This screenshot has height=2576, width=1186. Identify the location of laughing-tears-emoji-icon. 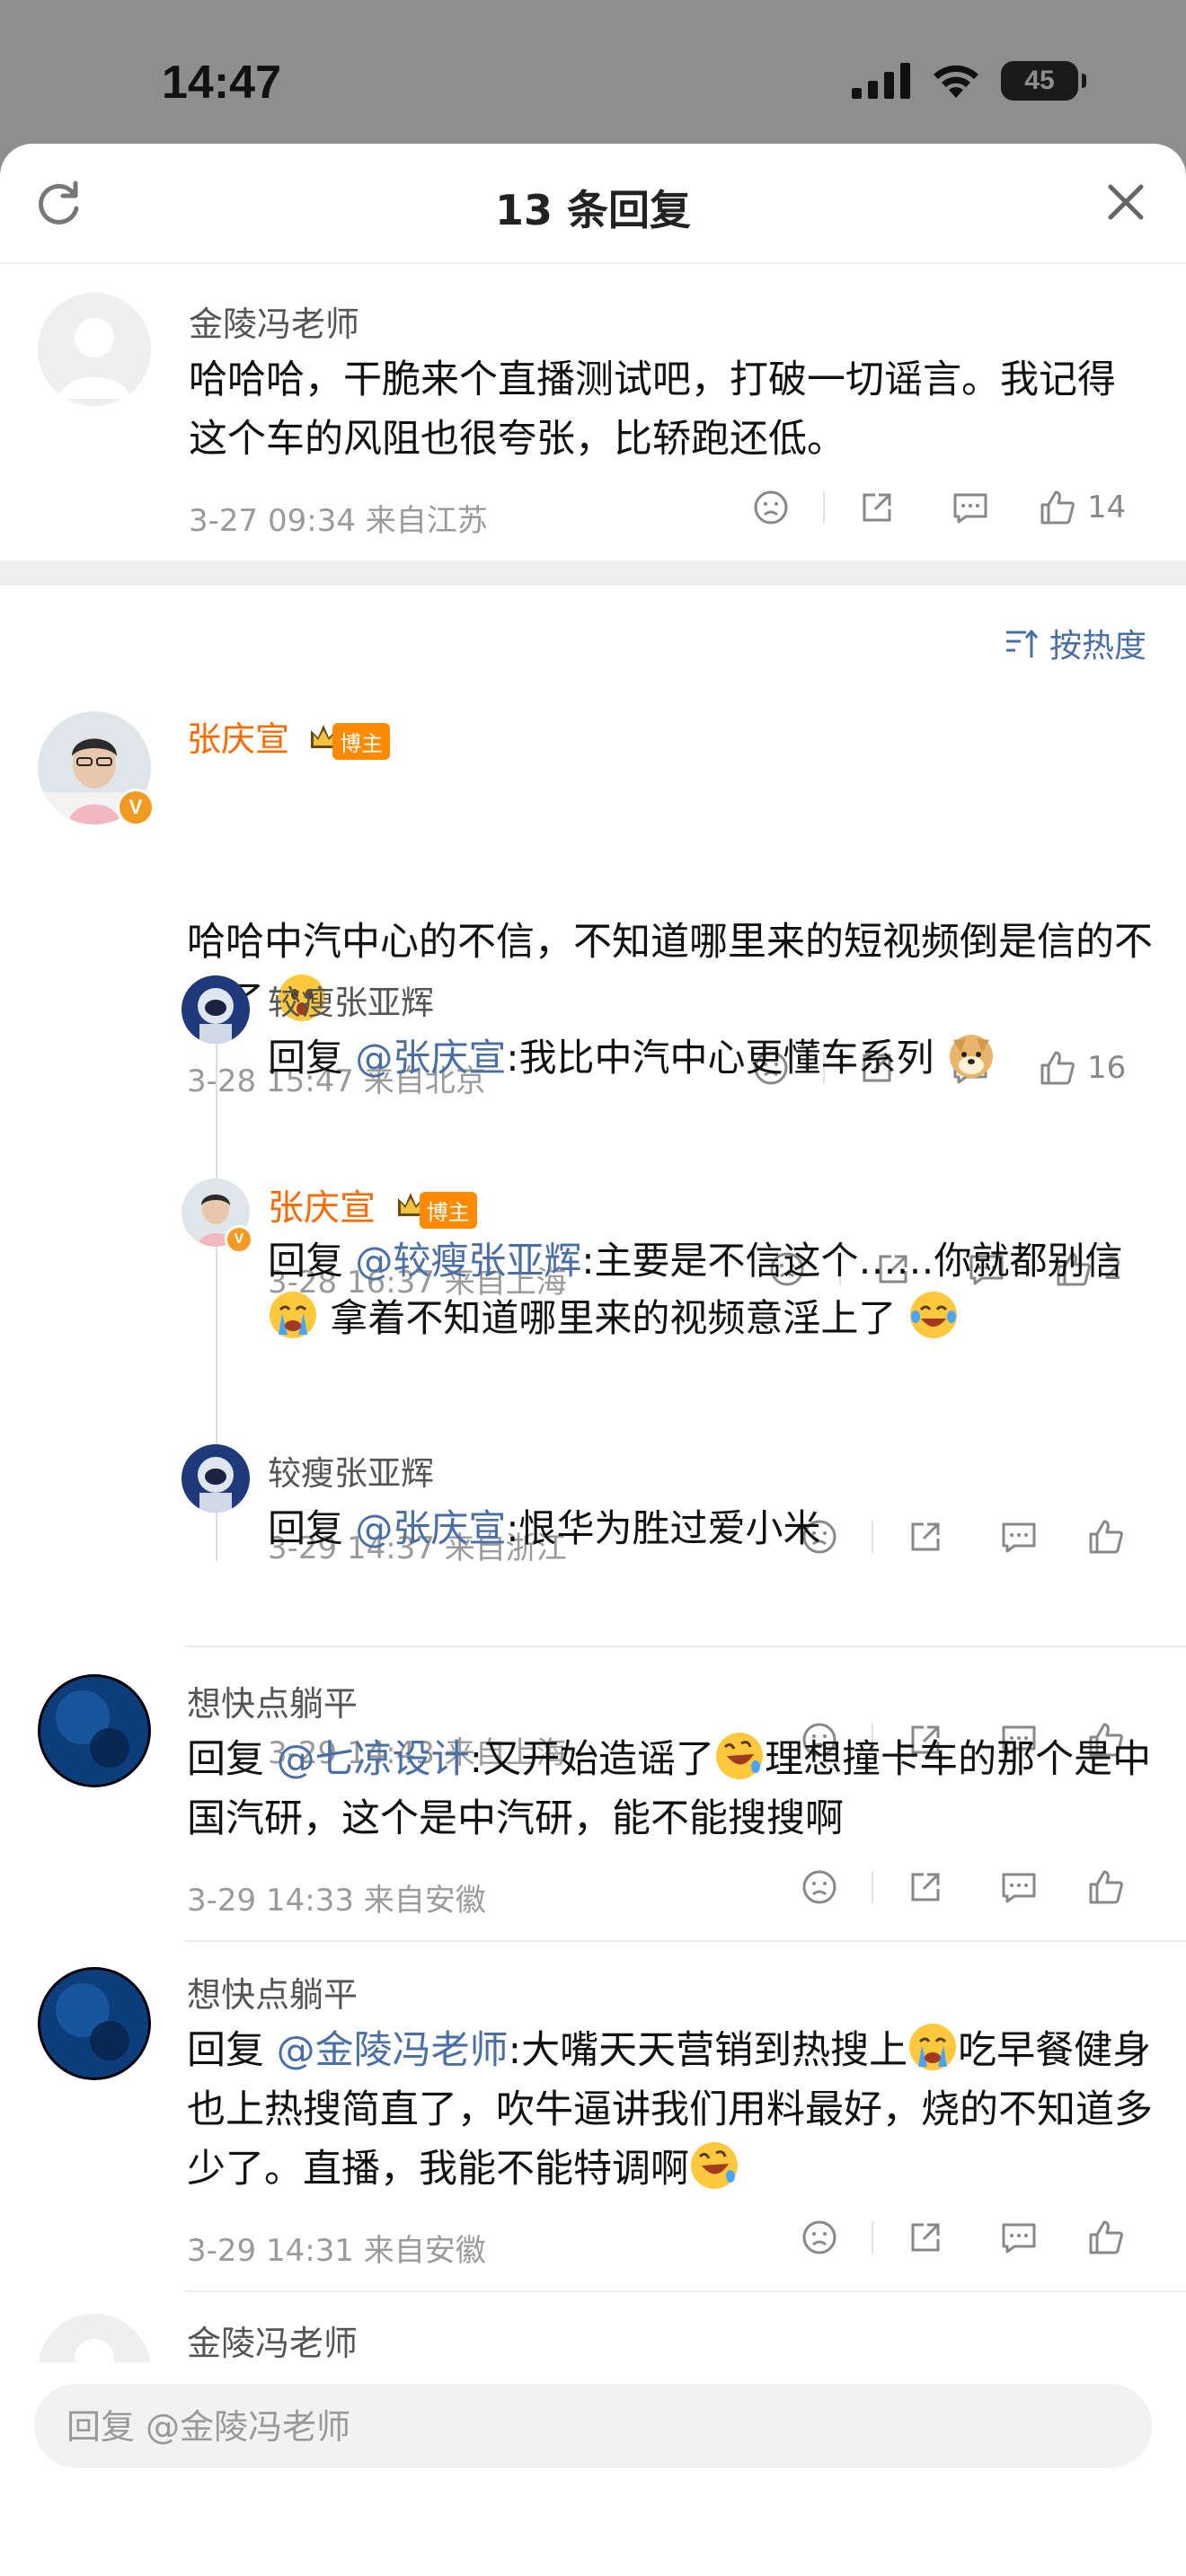
(933, 1315).